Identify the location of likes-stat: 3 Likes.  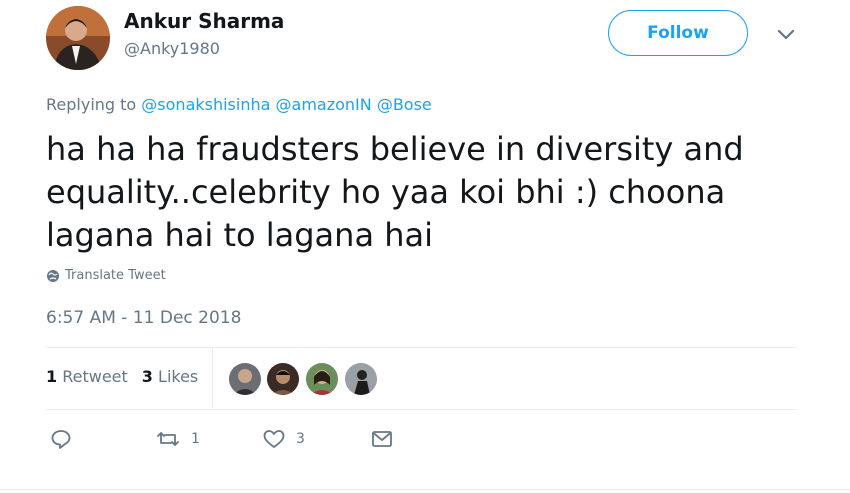
(170, 376).